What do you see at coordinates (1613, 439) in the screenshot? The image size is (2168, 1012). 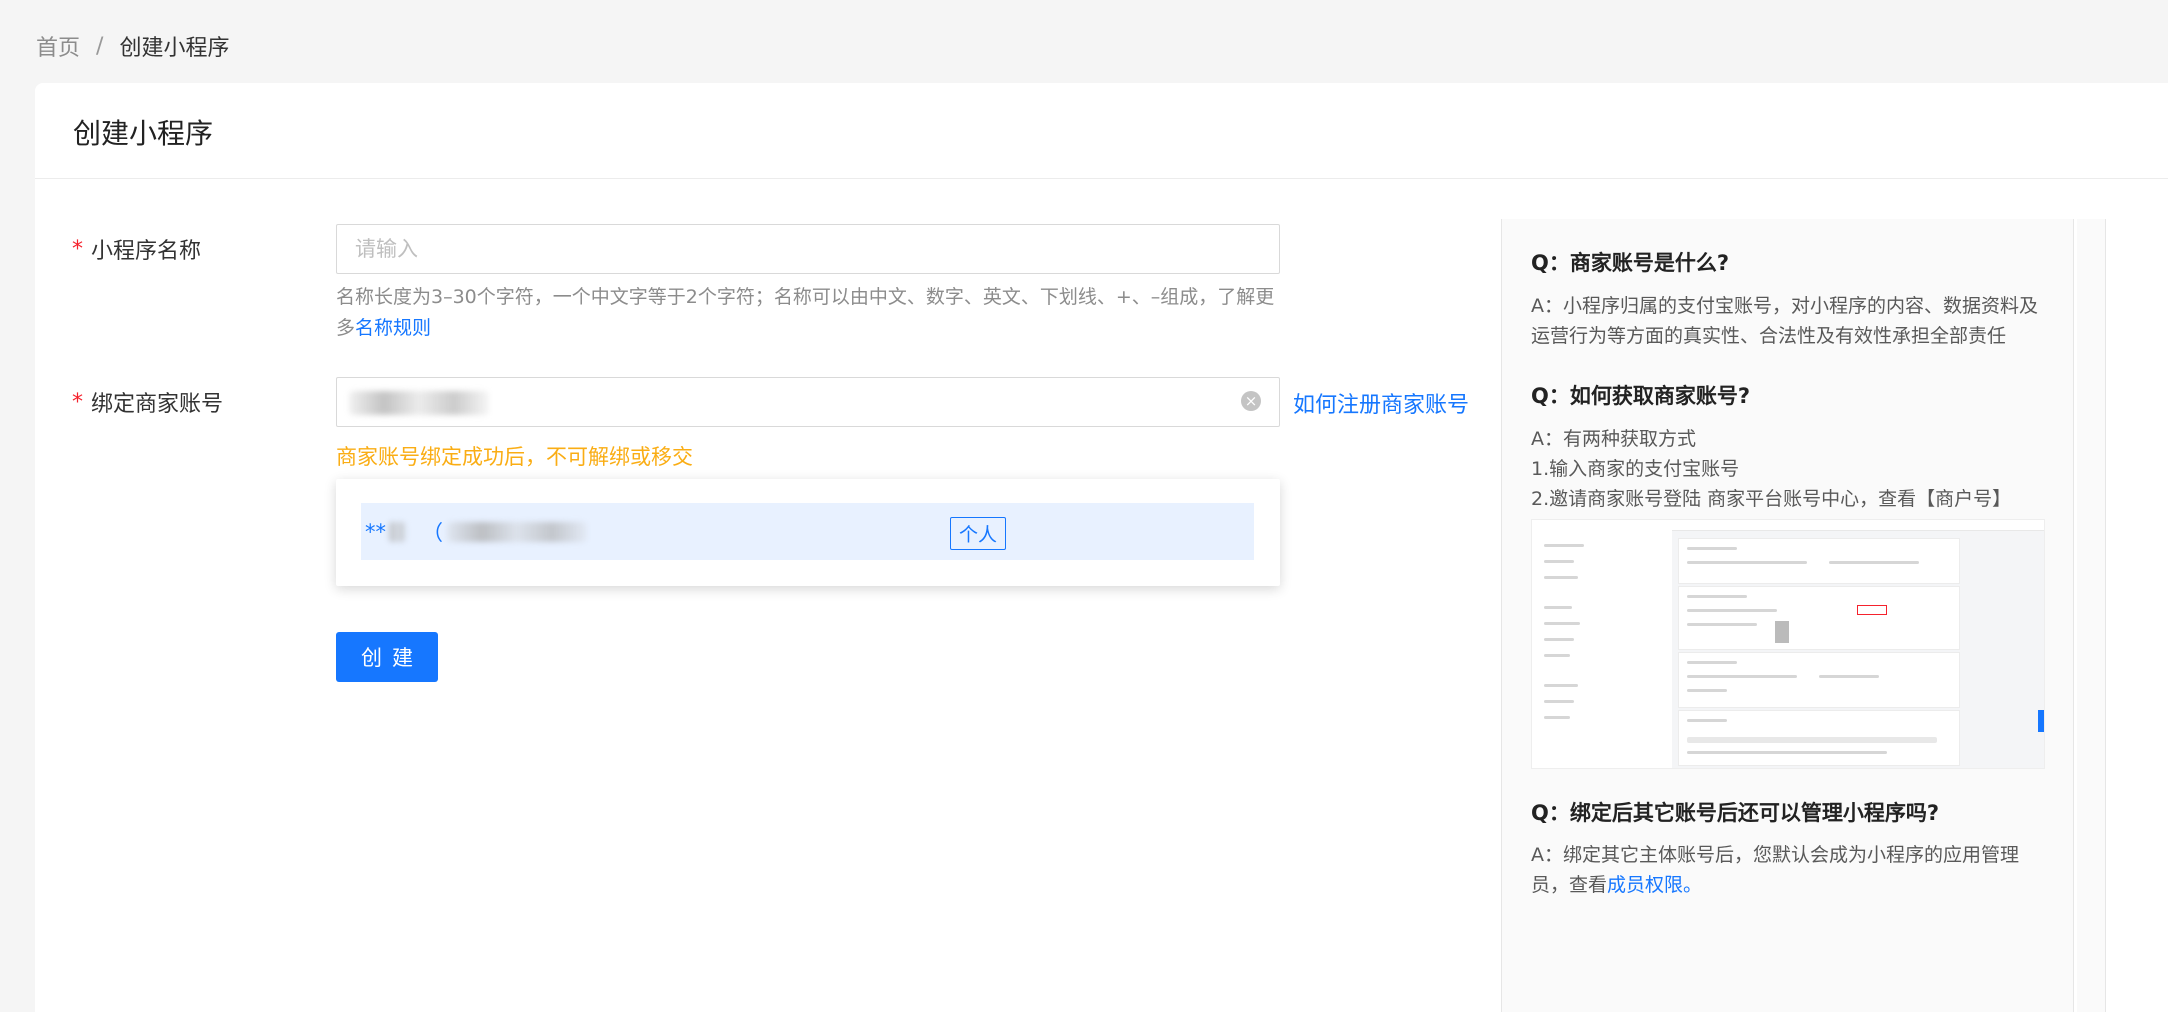 I see `faq-answer-2-line-1: A：有两种获取方式` at bounding box center [1613, 439].